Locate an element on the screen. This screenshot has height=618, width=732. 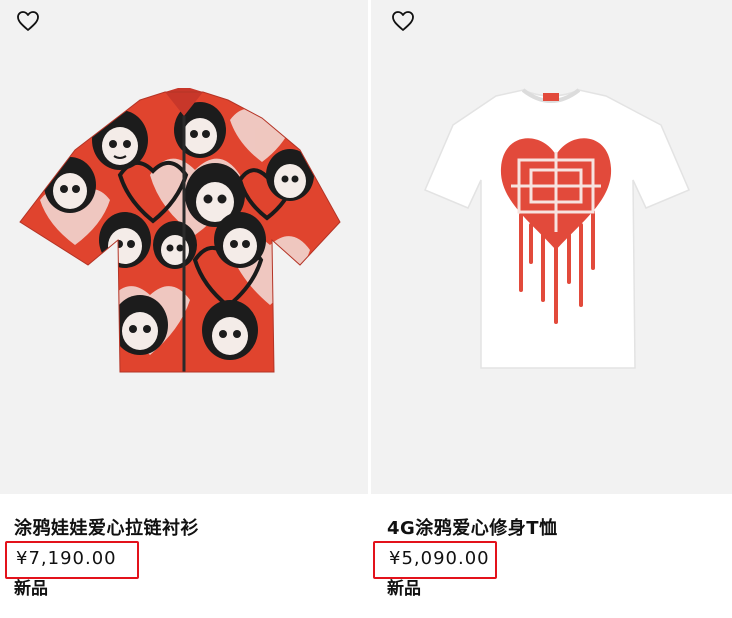
price-container: ¥5,090.00 is located at coordinates (435, 560).